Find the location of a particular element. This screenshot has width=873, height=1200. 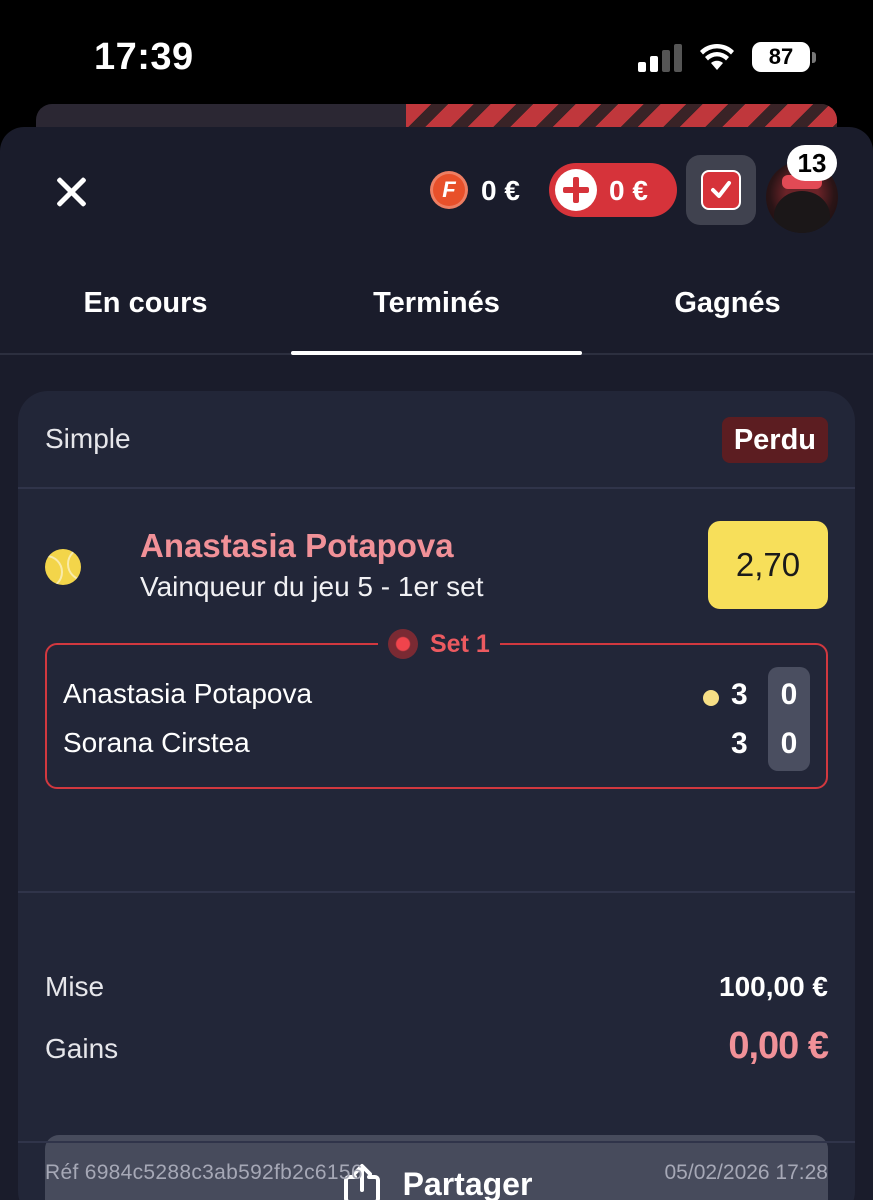

live-score-box is located at coordinates (436, 716).